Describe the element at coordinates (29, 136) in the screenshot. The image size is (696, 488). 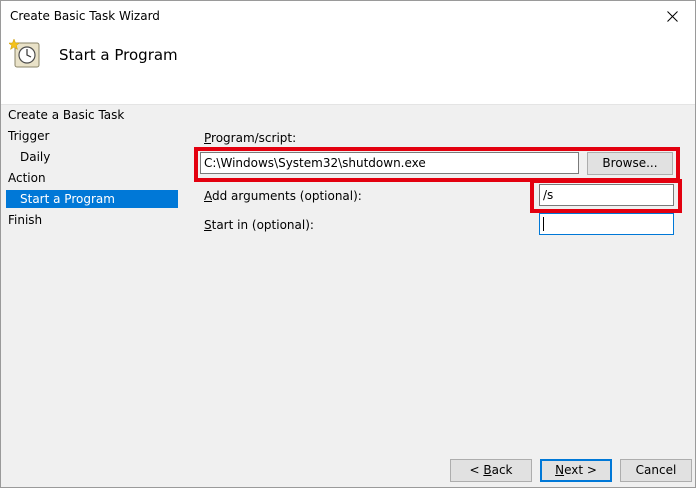
I see `nav-step-trigger: Trigger` at that location.